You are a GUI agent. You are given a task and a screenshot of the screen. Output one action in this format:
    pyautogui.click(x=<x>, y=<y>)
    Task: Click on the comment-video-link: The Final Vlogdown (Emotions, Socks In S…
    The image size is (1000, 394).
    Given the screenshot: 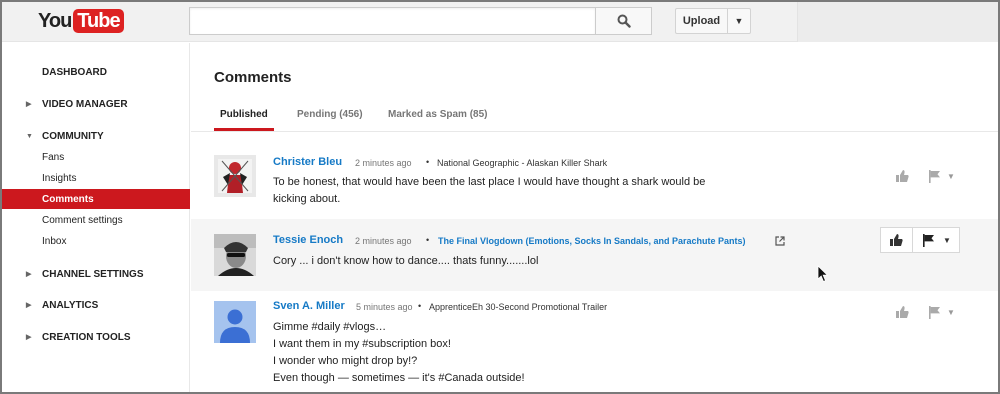 What is the action you would take?
    pyautogui.click(x=592, y=241)
    